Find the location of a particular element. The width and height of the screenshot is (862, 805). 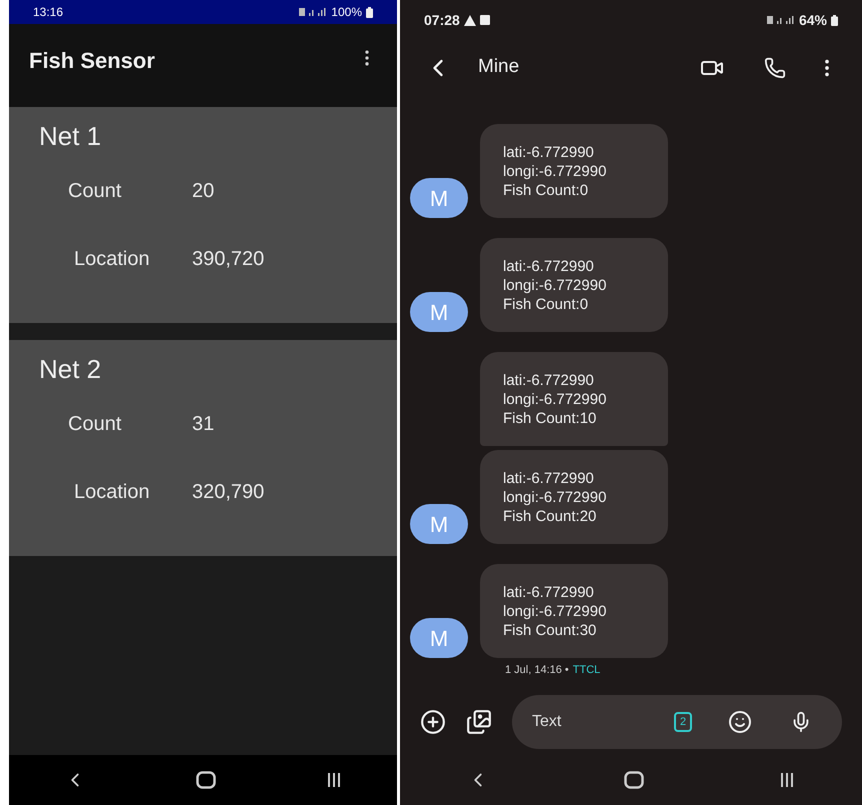

add-icon is located at coordinates (433, 722).